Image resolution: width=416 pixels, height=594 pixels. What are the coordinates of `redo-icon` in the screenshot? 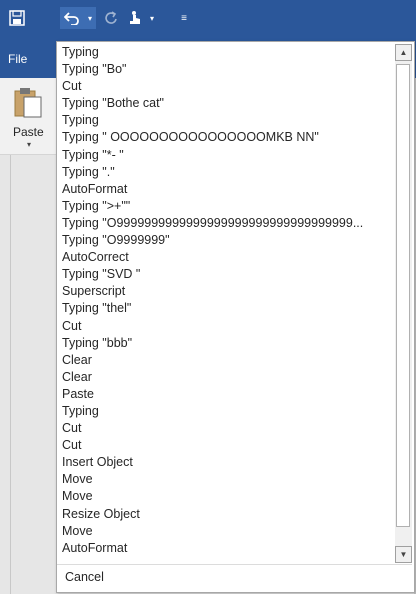 It's located at (111, 17).